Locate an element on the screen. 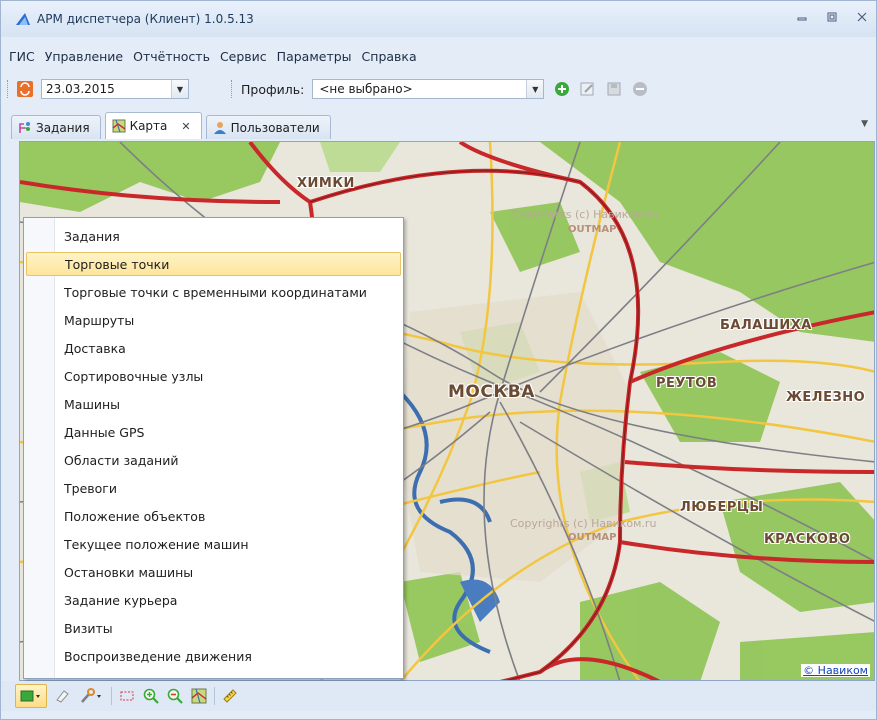  map-attribution-link: © Навиком is located at coordinates (835, 670).